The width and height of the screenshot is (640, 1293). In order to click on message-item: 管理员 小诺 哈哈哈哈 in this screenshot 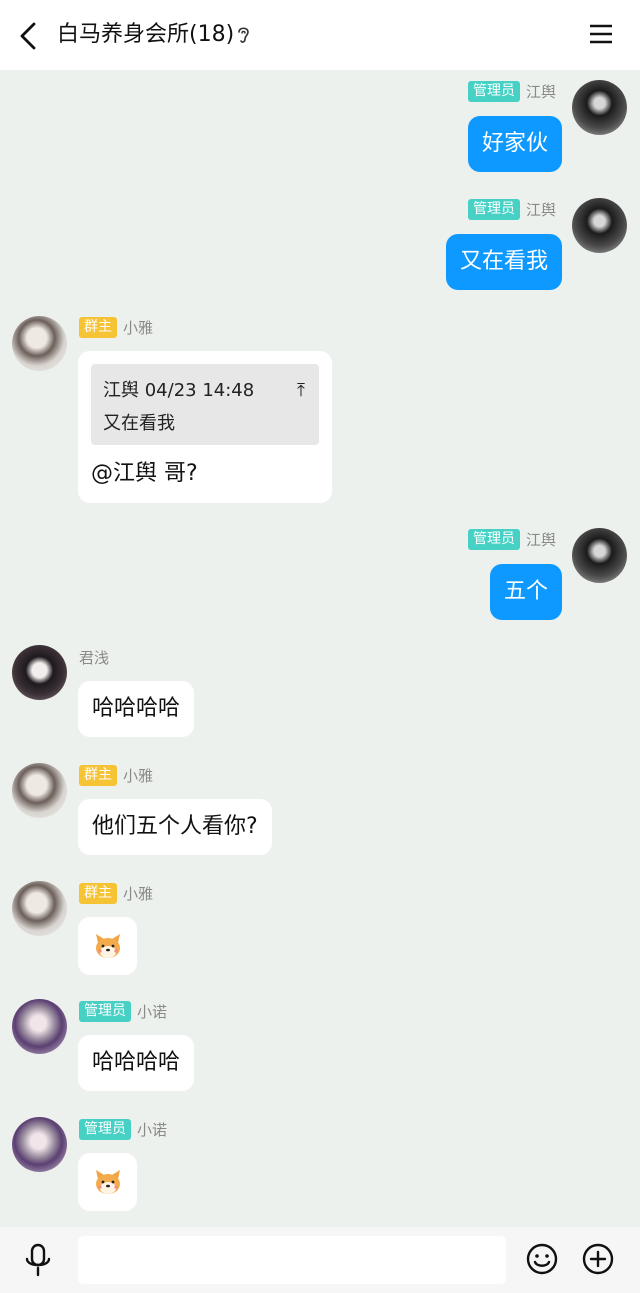, I will do `click(320, 1045)`.